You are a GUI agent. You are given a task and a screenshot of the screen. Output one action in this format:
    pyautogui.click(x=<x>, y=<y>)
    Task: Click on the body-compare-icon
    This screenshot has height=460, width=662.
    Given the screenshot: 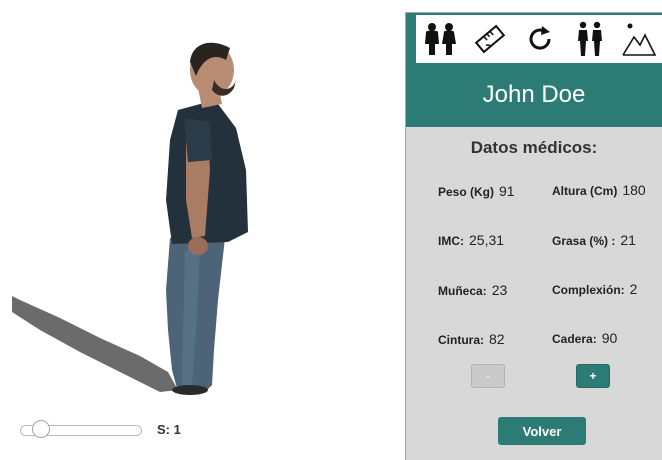 What is the action you would take?
    pyautogui.click(x=441, y=39)
    